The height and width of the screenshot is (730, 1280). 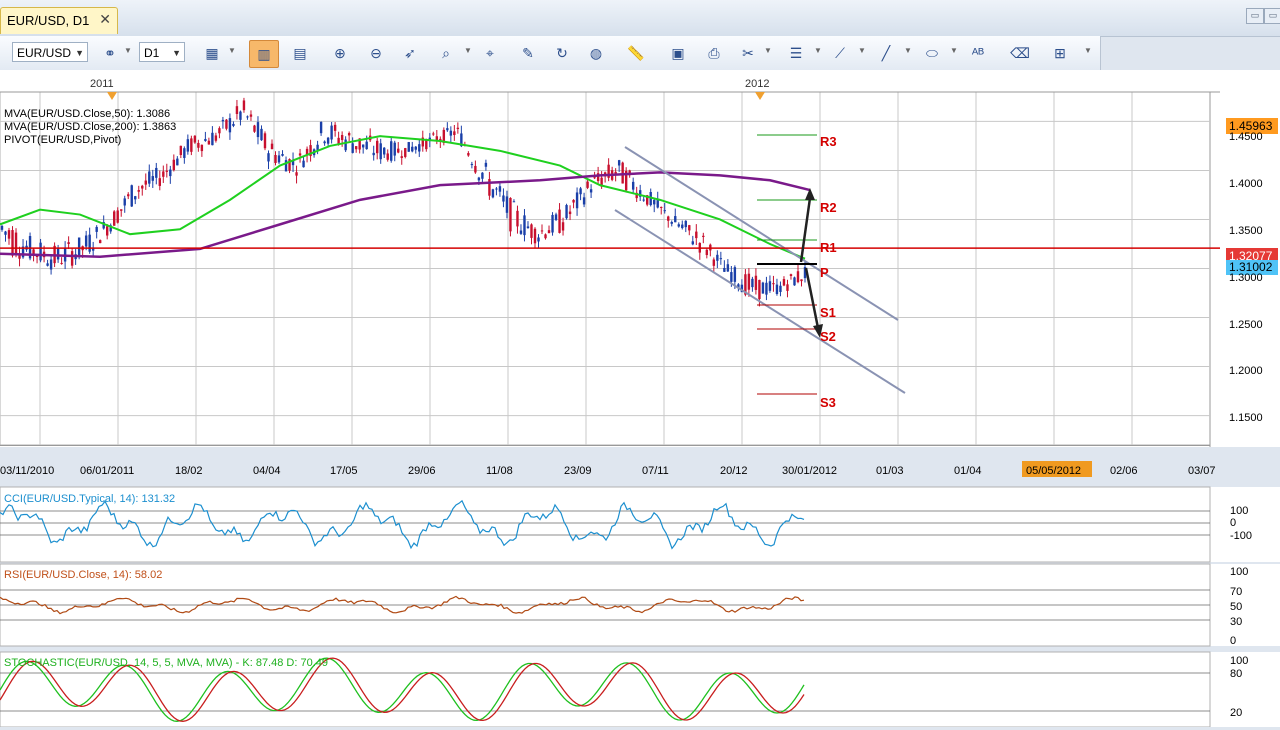 What do you see at coordinates (625, 524) in the screenshot?
I see `cci-panel` at bounding box center [625, 524].